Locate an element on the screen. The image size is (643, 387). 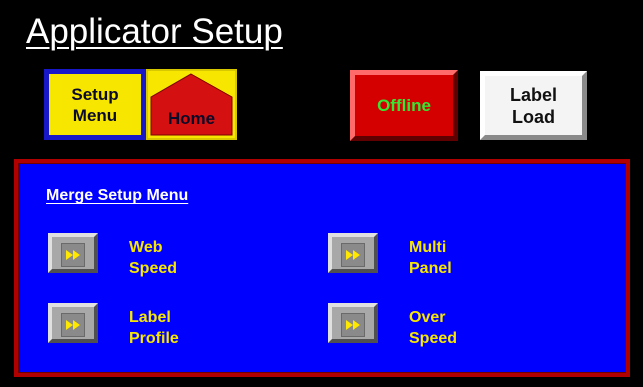
setup-menu-label: Setup Menu is located at coordinates (95, 104).